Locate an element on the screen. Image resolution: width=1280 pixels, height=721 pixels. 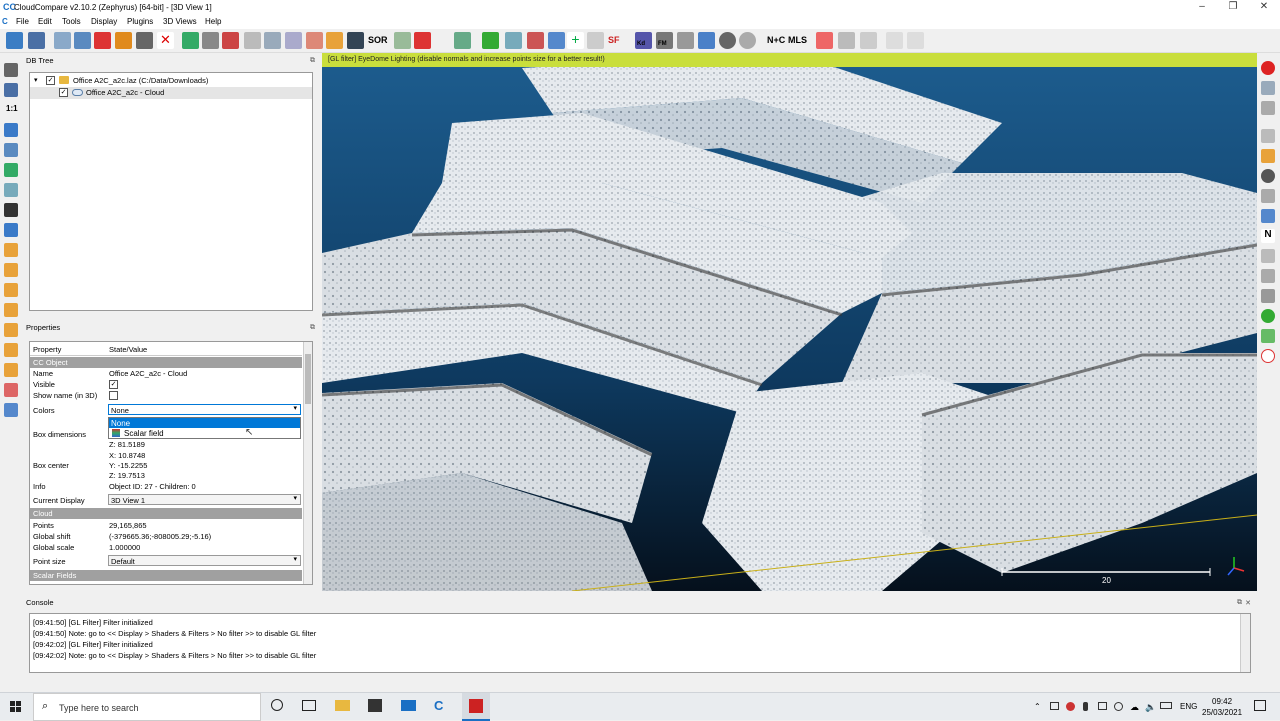
view-right-icon is located at coordinates (11, 330).